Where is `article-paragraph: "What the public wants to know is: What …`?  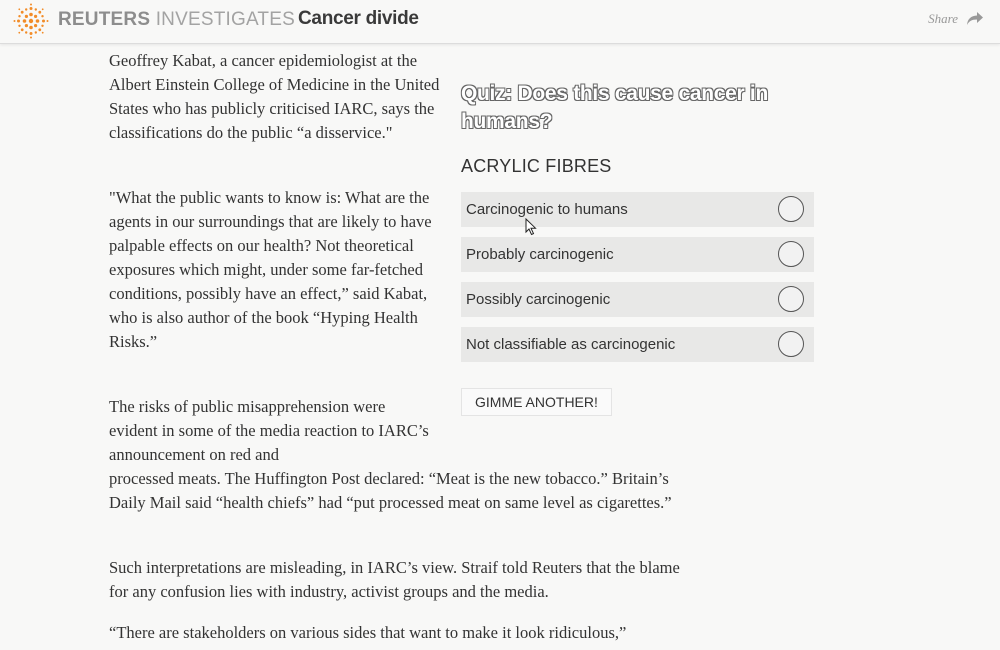 article-paragraph: "What the public wants to know is: What … is located at coordinates (270, 269).